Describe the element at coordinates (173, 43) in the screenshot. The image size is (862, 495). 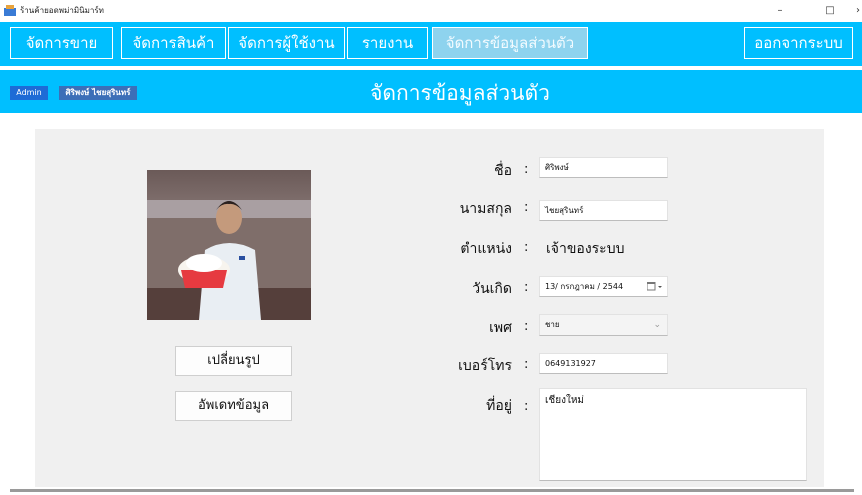
I see `menu-products-button: จัดการสินค้า` at that location.